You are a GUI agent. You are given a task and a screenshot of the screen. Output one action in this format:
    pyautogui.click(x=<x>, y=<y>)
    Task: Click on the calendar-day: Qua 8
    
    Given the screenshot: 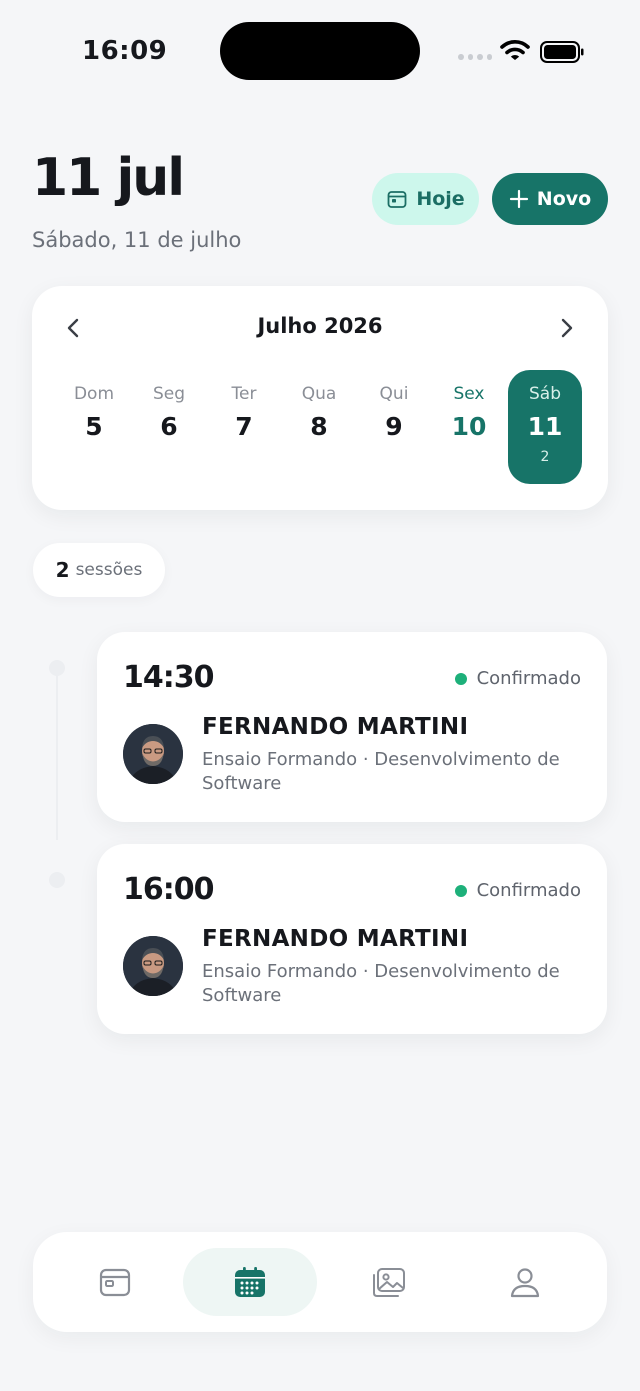 What is the action you would take?
    pyautogui.click(x=319, y=427)
    